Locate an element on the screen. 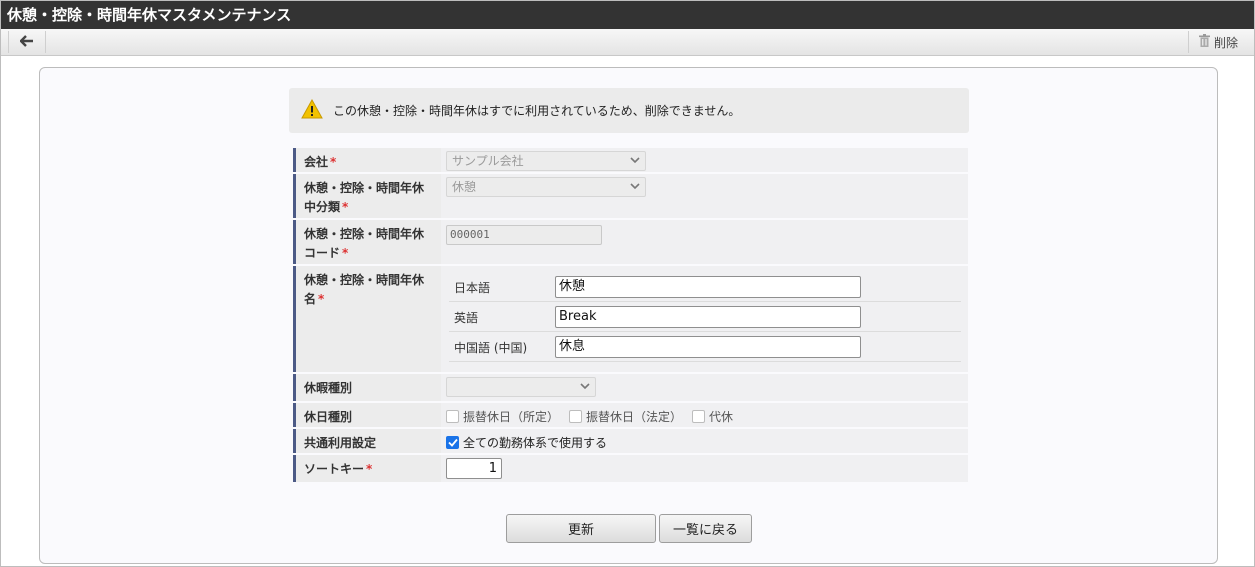  back-button is located at coordinates (27, 42).